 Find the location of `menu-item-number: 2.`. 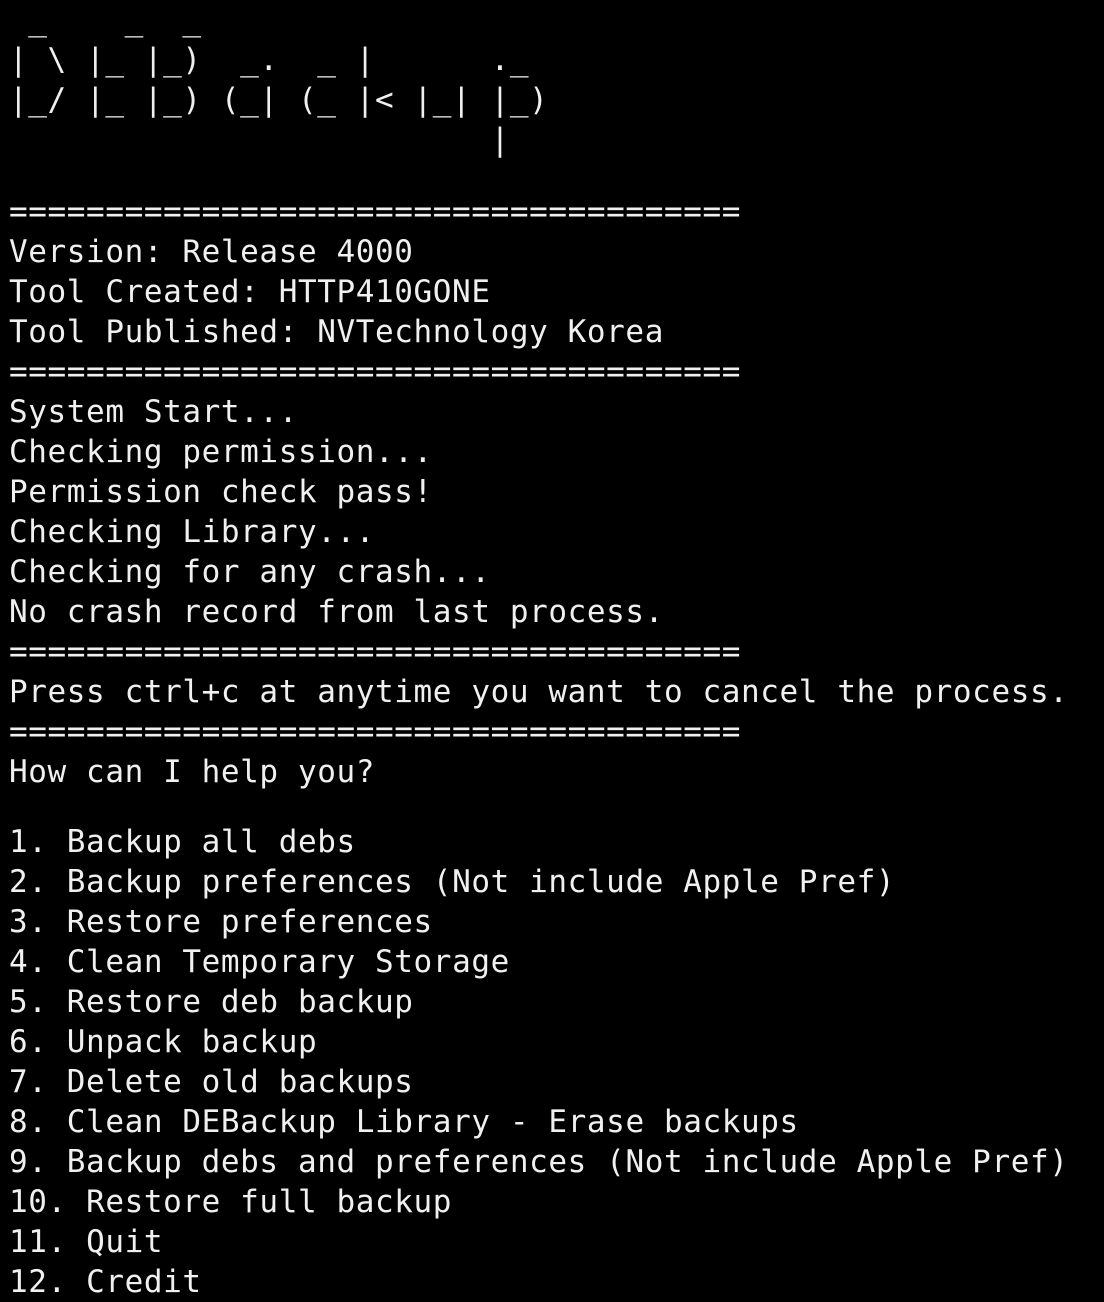

menu-item-number: 2. is located at coordinates (28, 882).